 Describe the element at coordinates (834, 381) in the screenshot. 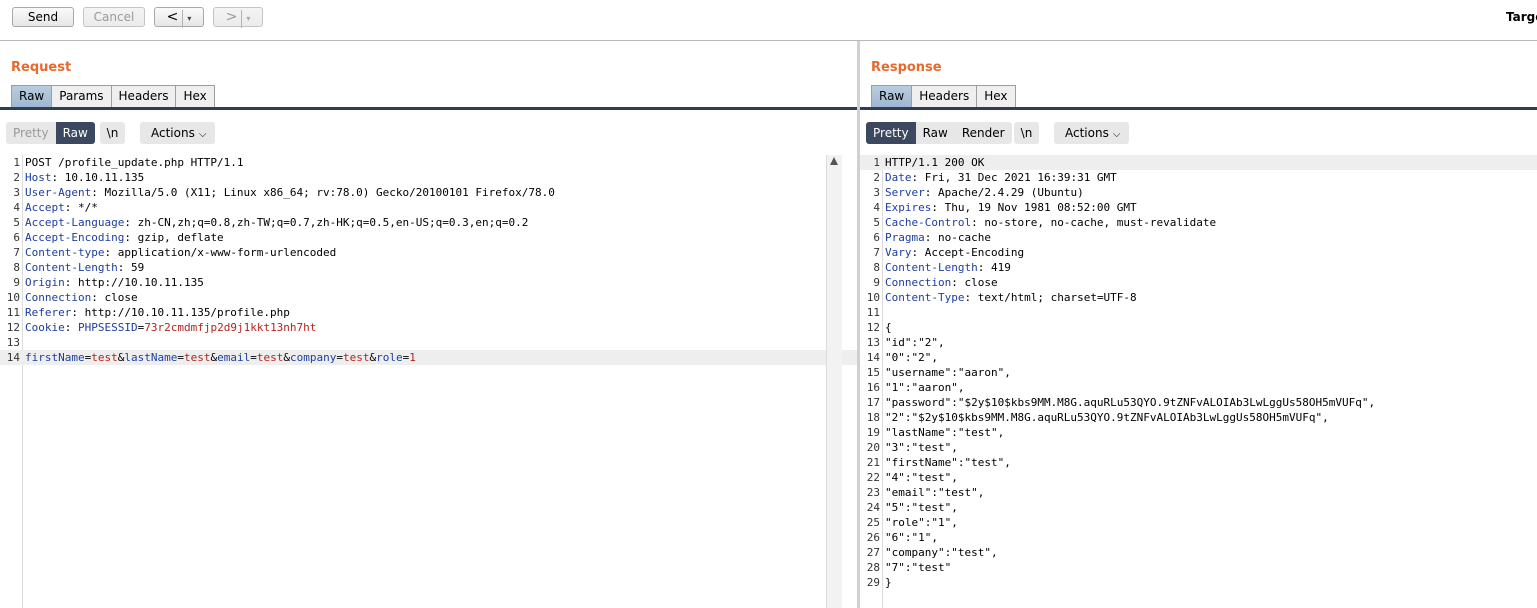

I see `request-scrollbar` at that location.